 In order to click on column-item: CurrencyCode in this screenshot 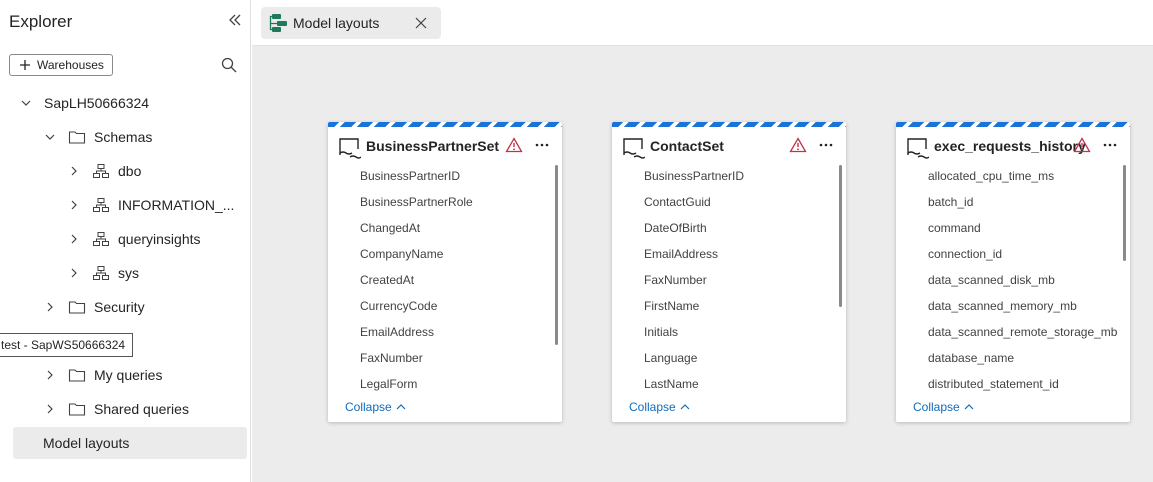, I will do `click(445, 306)`.